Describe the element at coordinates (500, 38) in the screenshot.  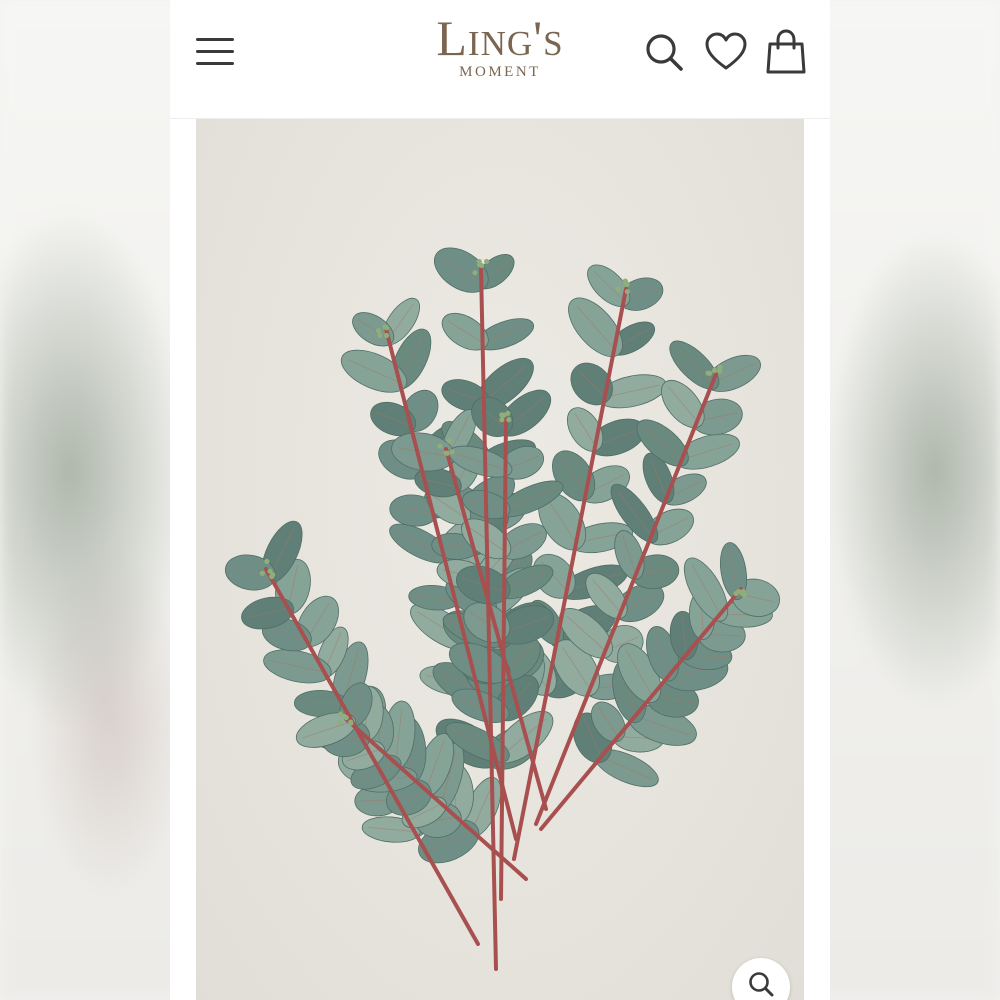
I see `logo-main-text: Ling's` at that location.